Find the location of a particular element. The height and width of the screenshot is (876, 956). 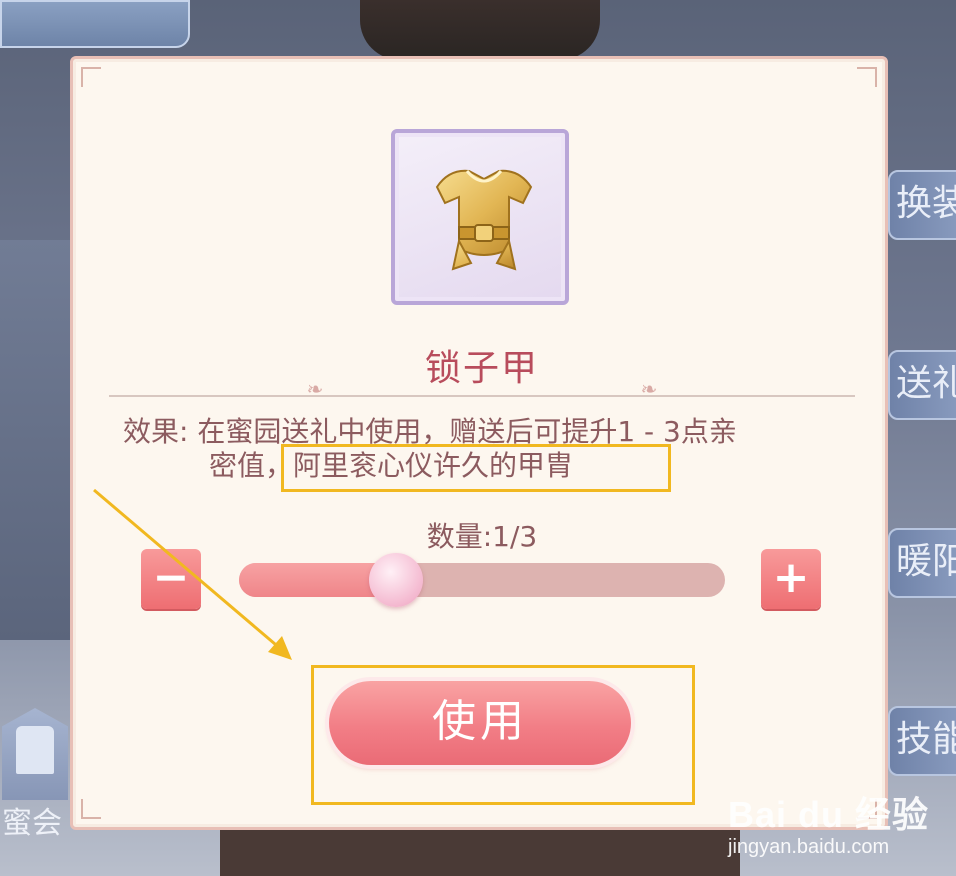

watermark-url: jingyan.baidu.com is located at coordinates (809, 847).